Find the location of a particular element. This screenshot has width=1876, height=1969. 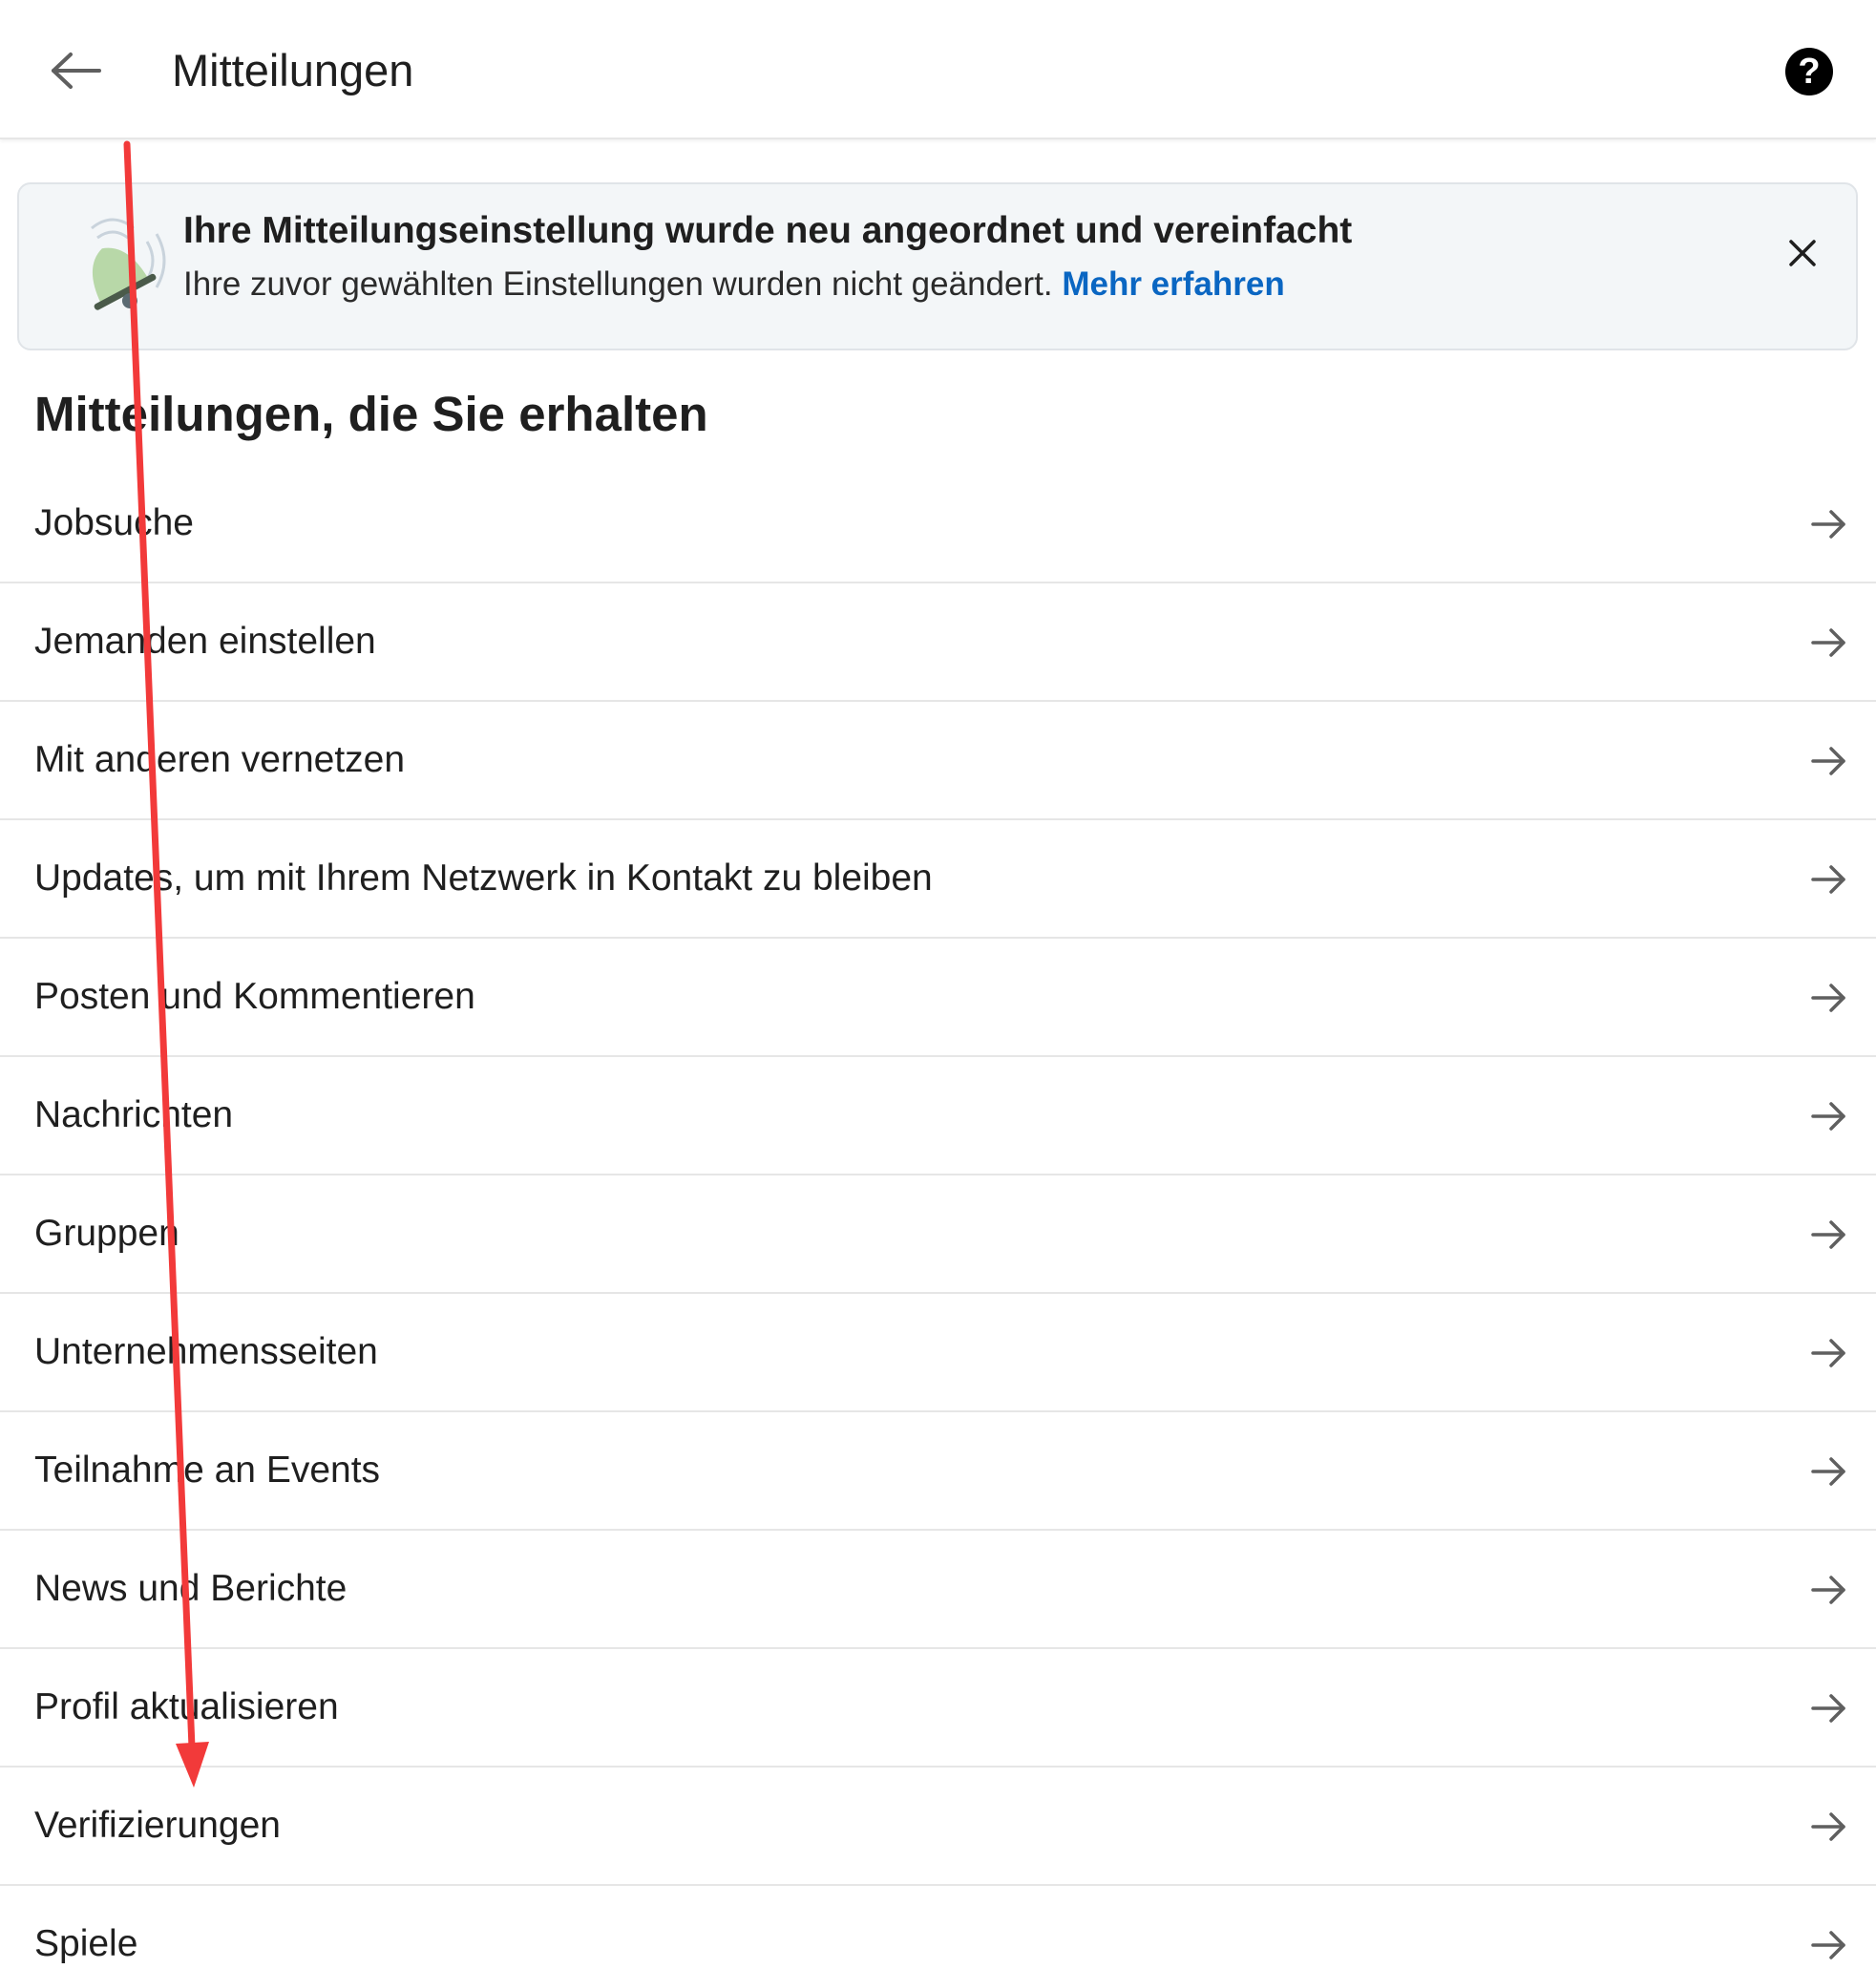

list-item: Spiele is located at coordinates (938, 1927).